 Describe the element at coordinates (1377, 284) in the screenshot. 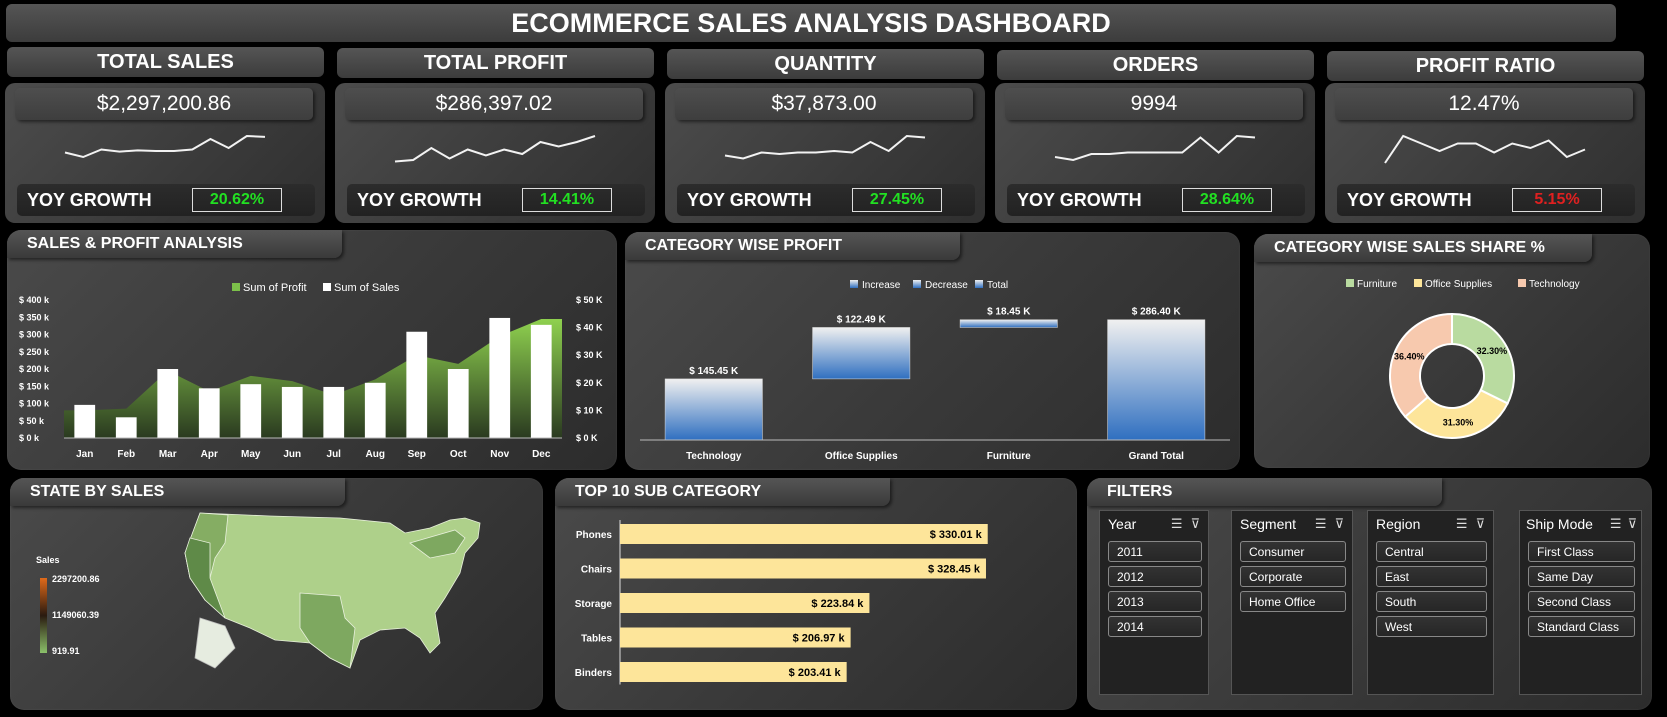

I see `legend-label: Furniture` at that location.